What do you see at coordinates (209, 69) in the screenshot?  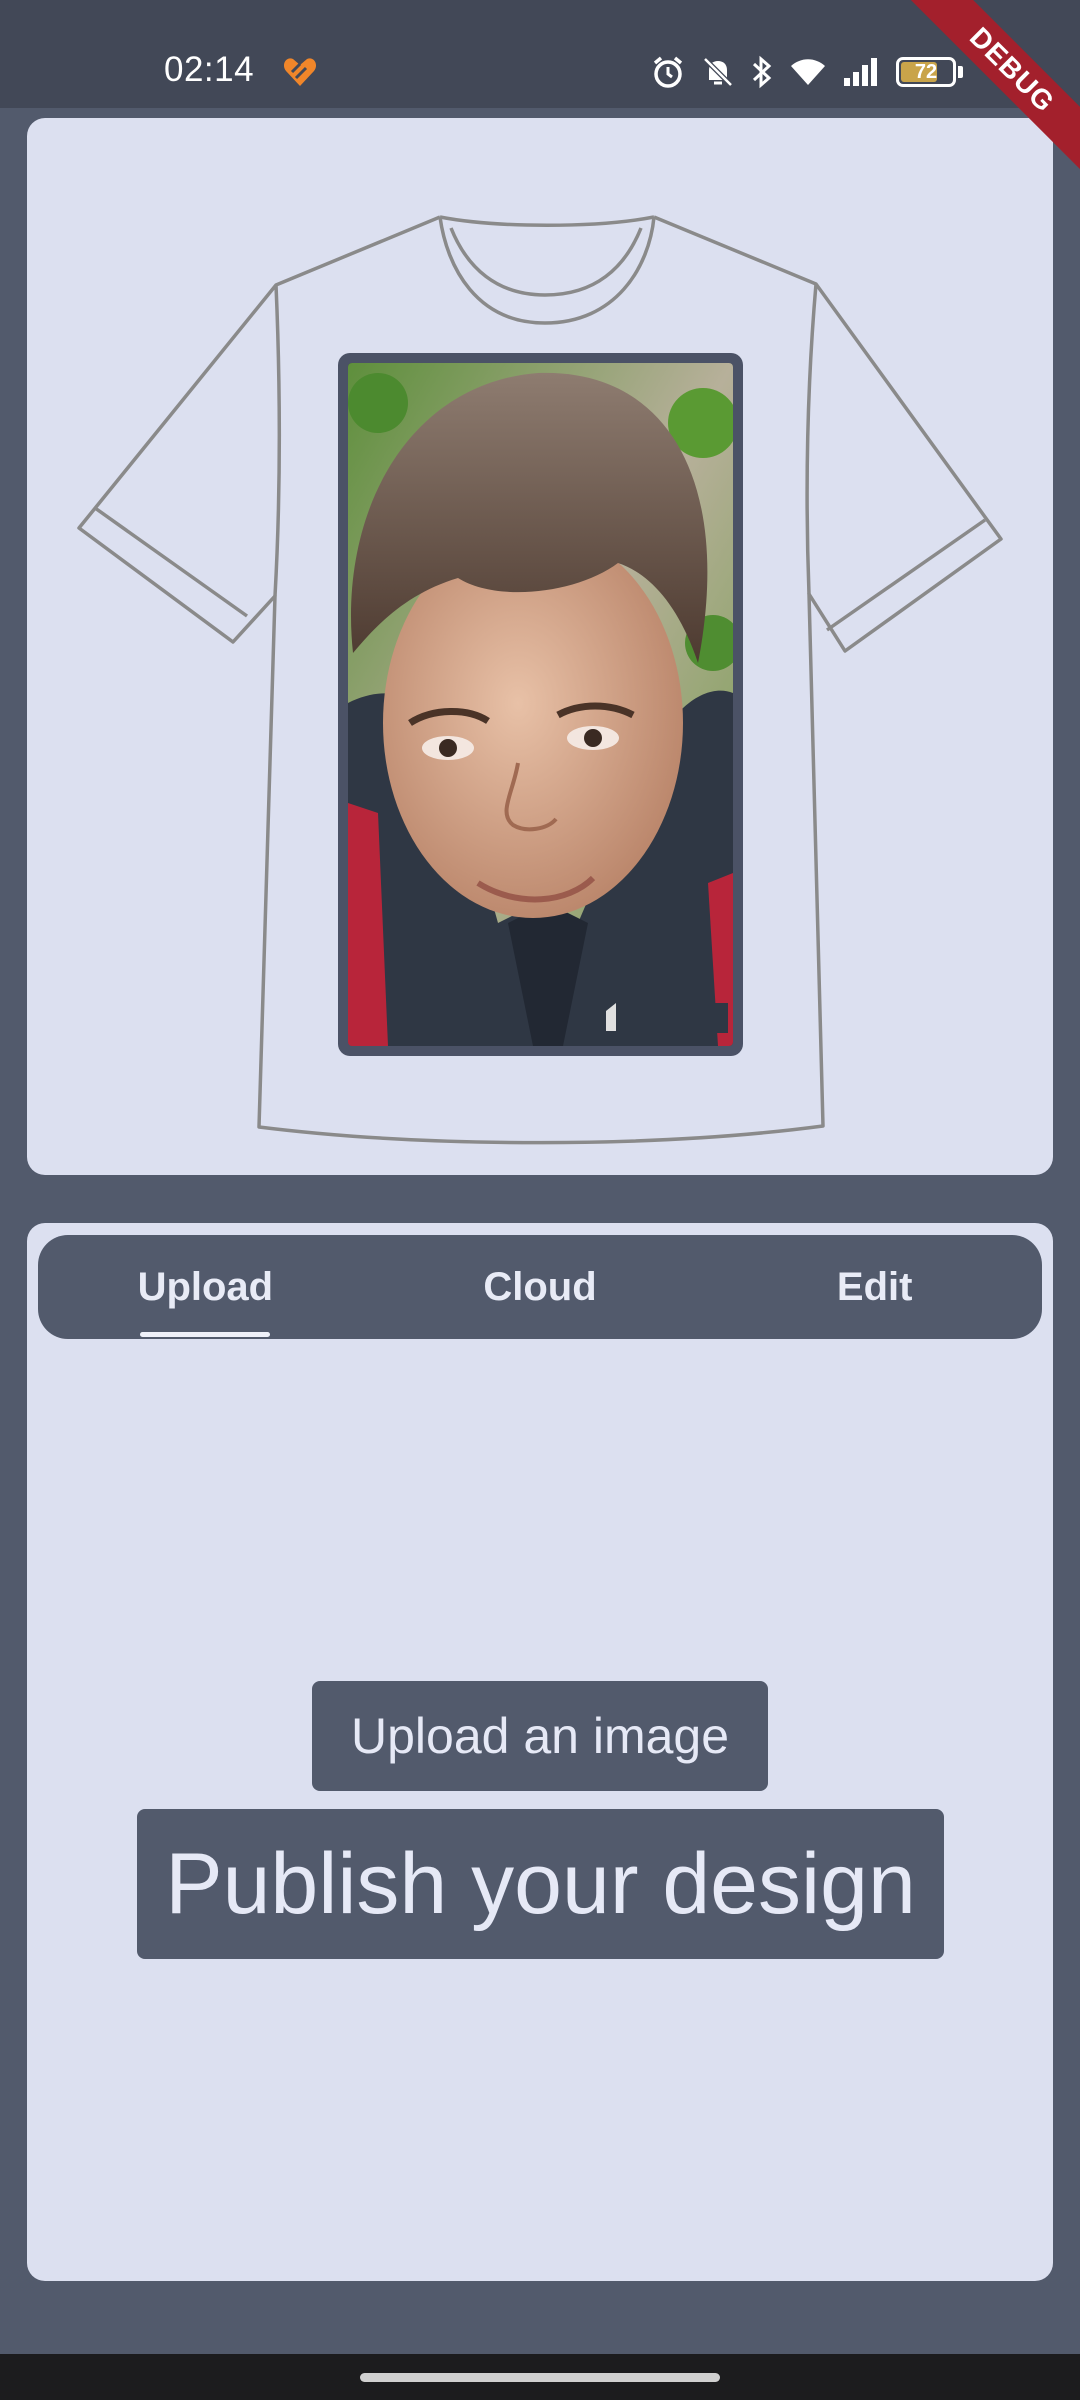 I see `status-time: 02:14` at bounding box center [209, 69].